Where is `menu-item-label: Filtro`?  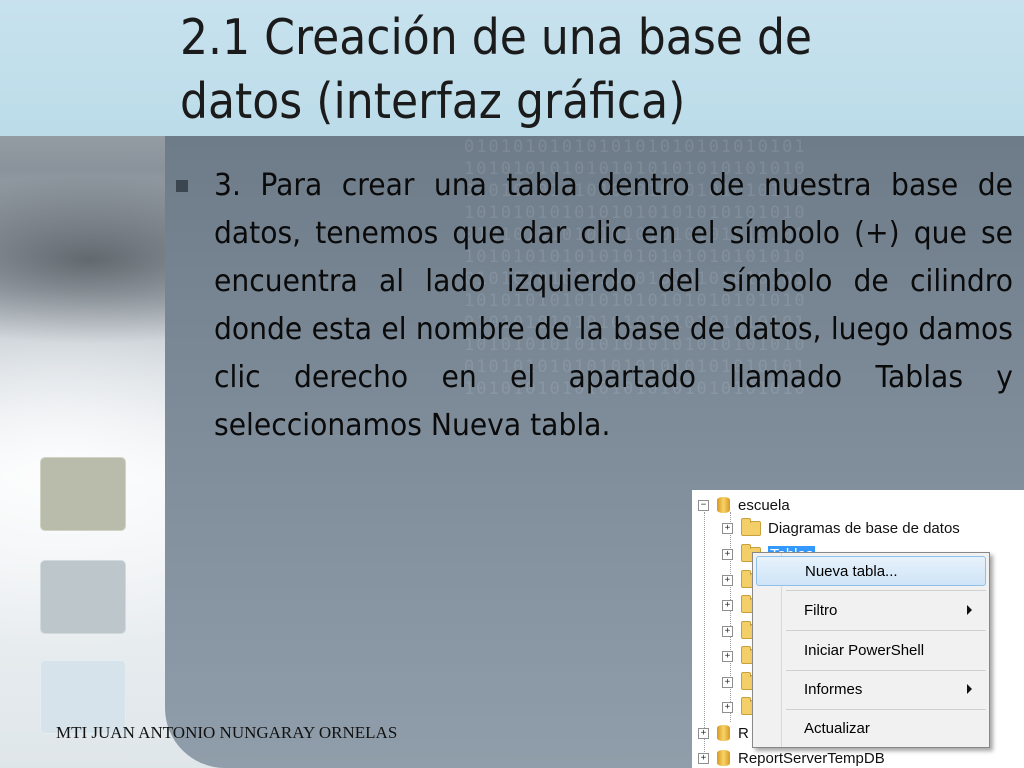 menu-item-label: Filtro is located at coordinates (821, 610).